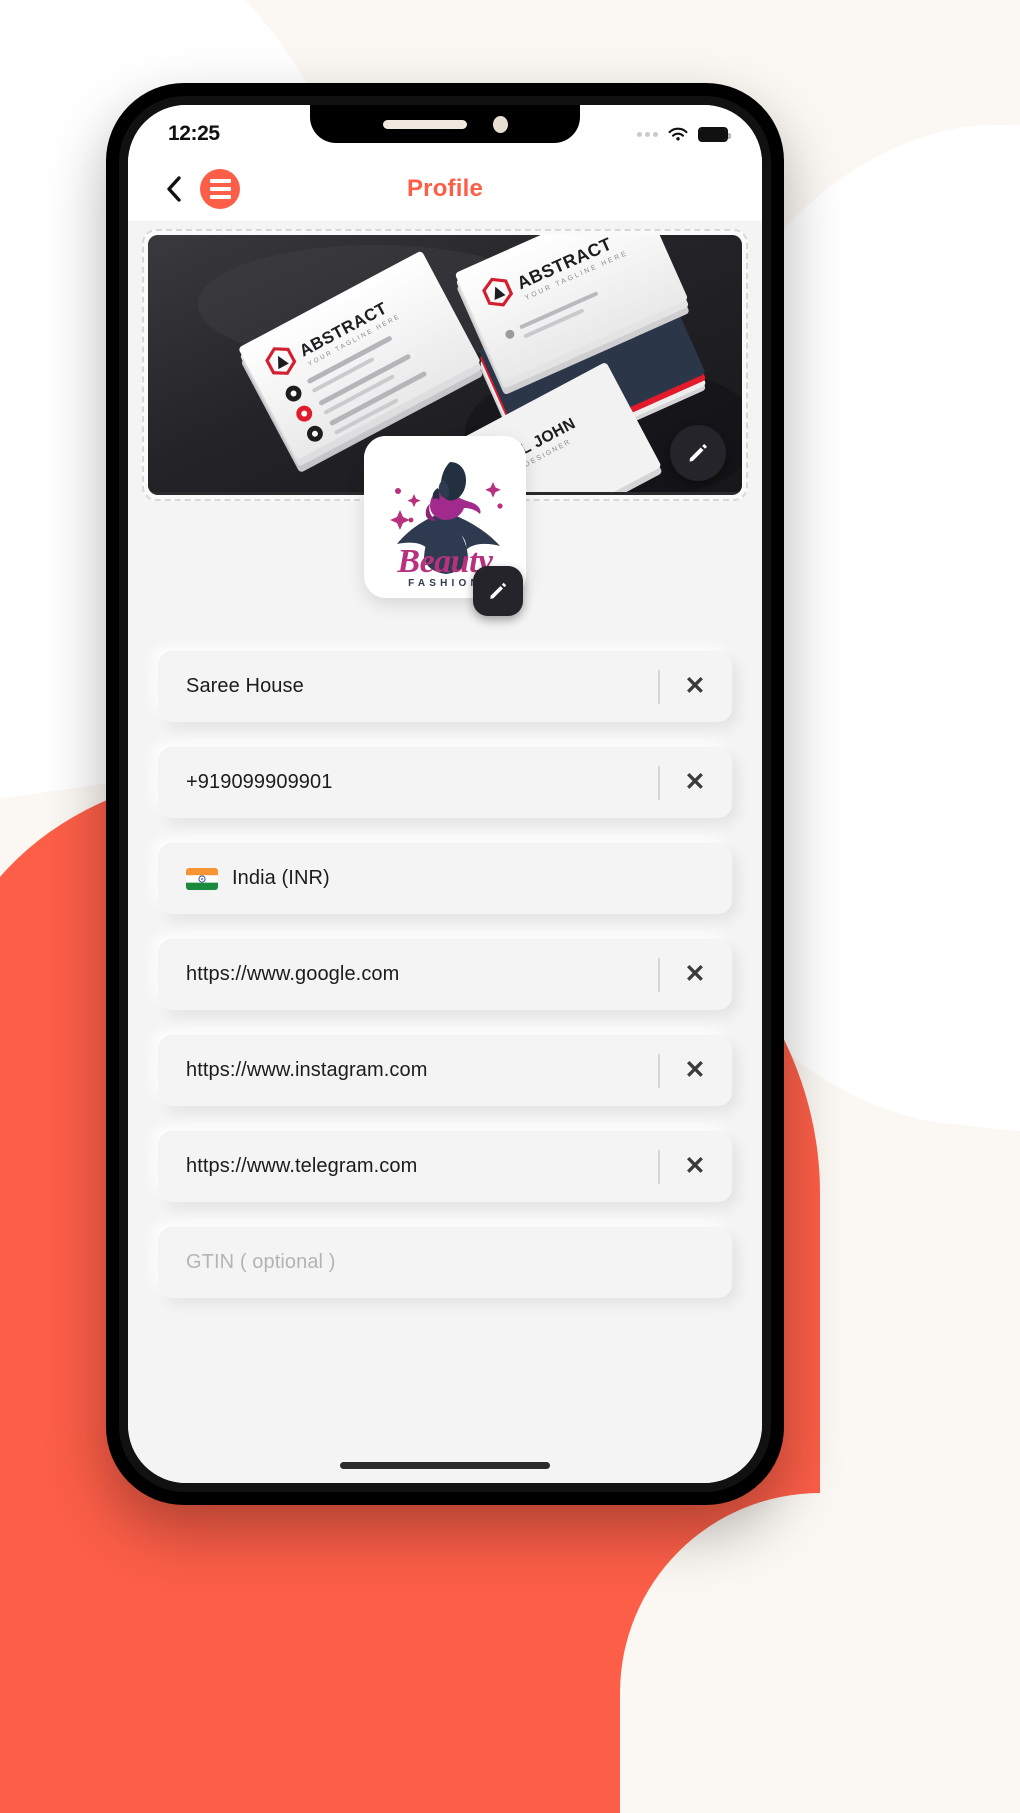  I want to click on field-gtin: GTIN ( optional ), so click(445, 1262).